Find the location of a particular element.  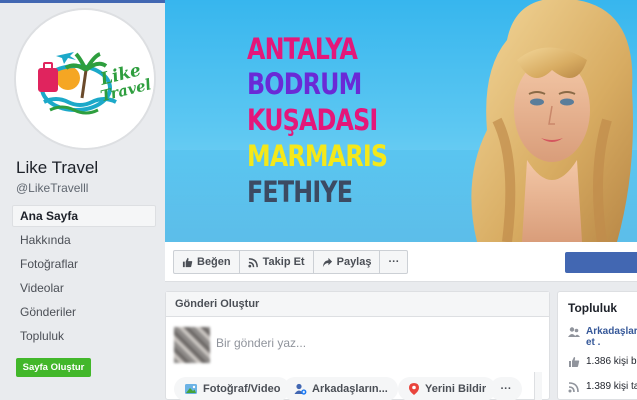

community-follows-text: 1.389 kişi ta is located at coordinates (611, 386).